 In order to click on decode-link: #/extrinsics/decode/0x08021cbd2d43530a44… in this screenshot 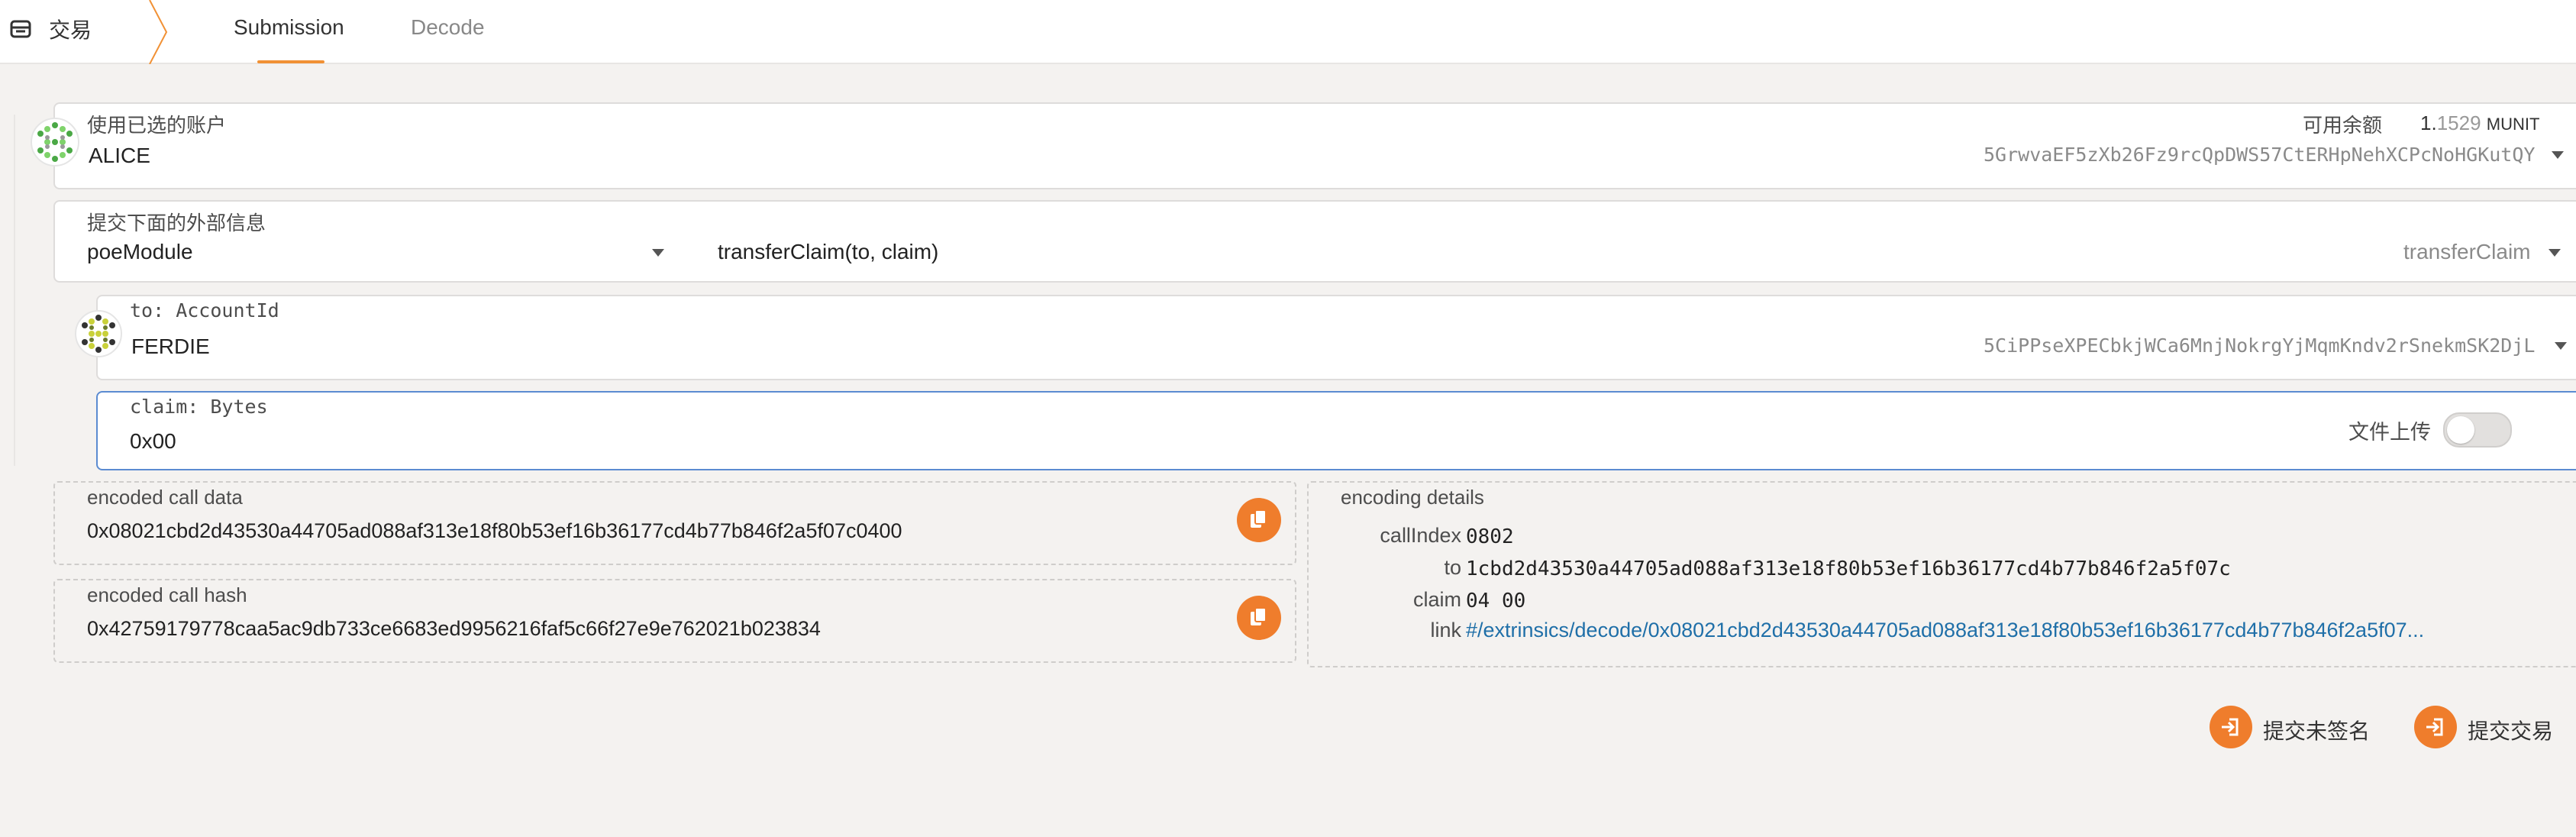, I will do `click(1945, 631)`.